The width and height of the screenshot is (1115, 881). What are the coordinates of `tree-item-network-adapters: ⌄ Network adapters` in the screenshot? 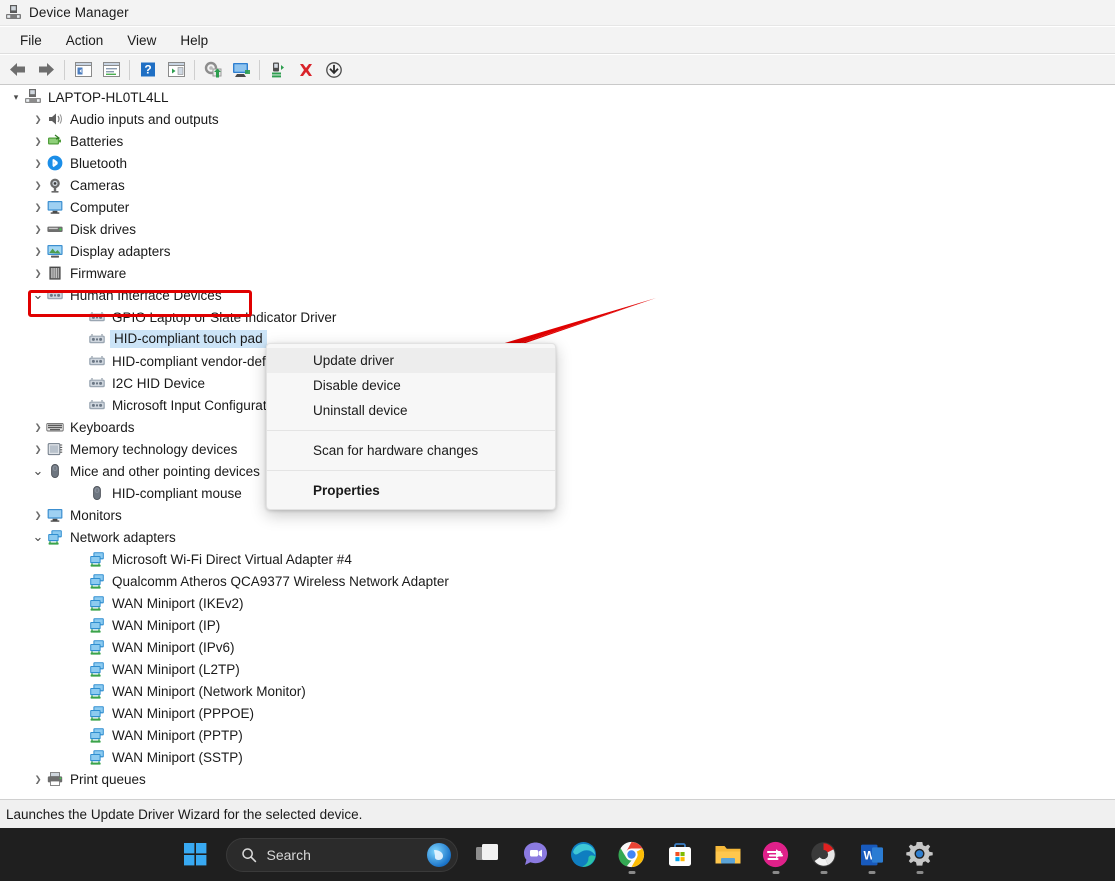 It's located at (557, 537).